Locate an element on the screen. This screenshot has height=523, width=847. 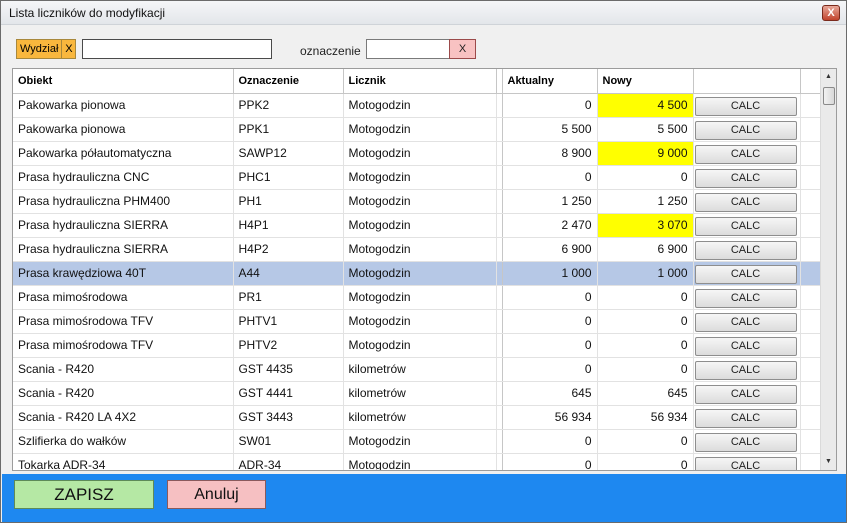
oznaczenie-input is located at coordinates (408, 49).